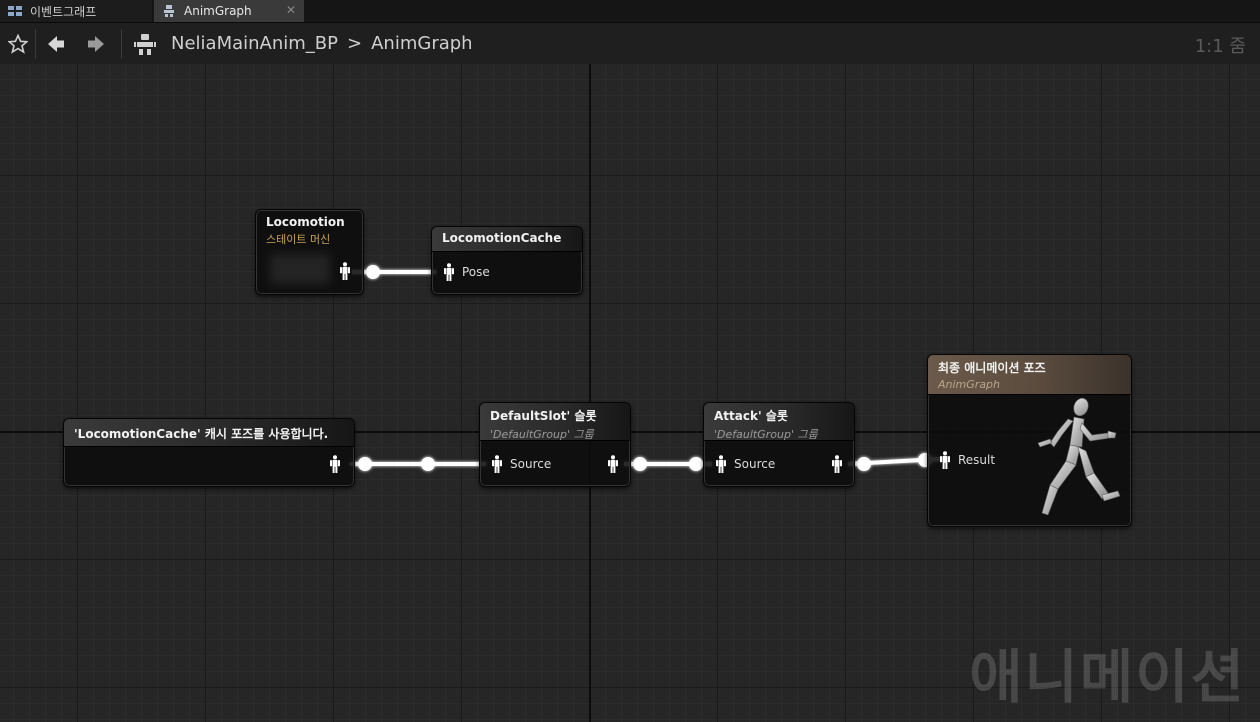 This screenshot has width=1260, height=722. What do you see at coordinates (1220, 46) in the screenshot?
I see `zoom-level: 1:1 줌` at bounding box center [1220, 46].